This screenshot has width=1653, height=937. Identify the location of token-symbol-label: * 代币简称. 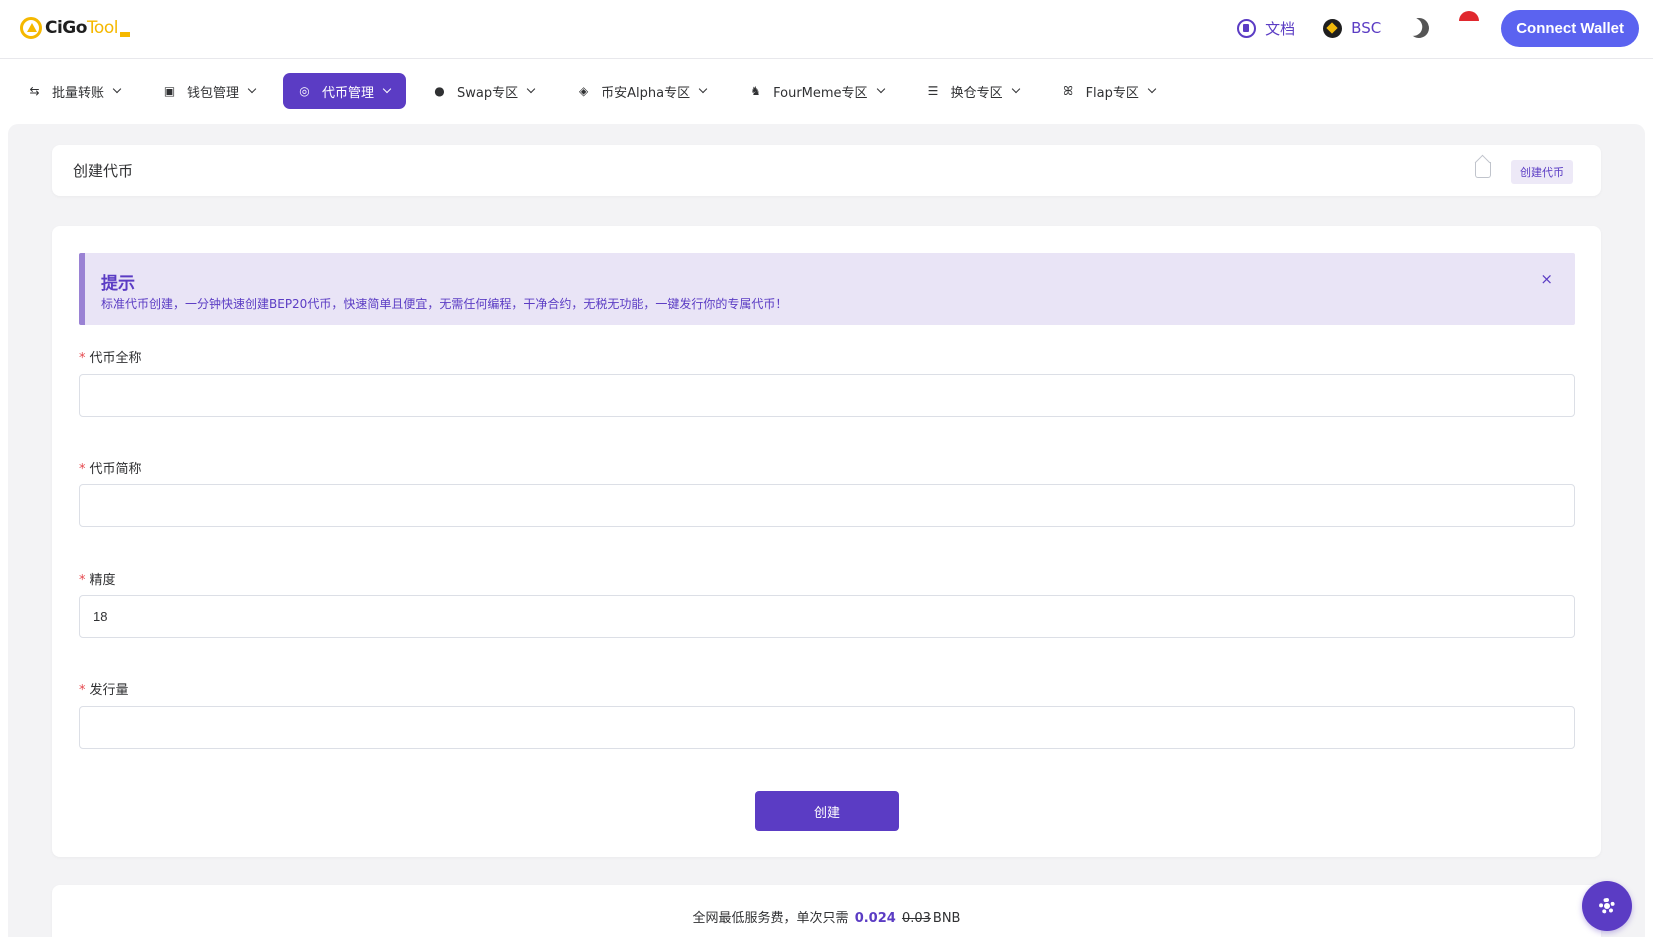
(110, 469).